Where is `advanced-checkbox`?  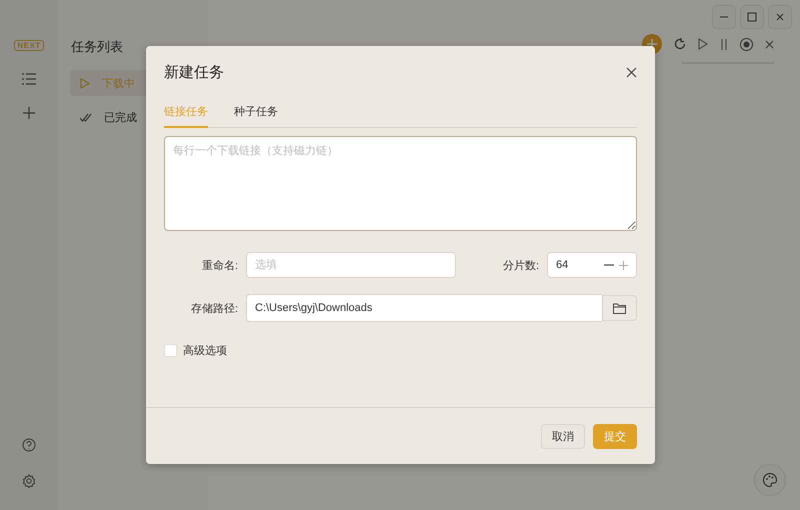
advanced-checkbox is located at coordinates (170, 350).